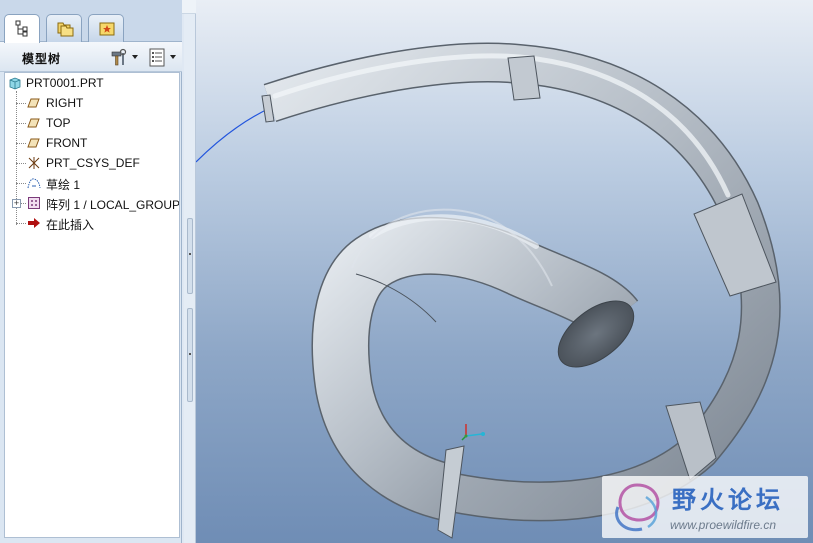  I want to click on tree-show-button, so click(161, 57).